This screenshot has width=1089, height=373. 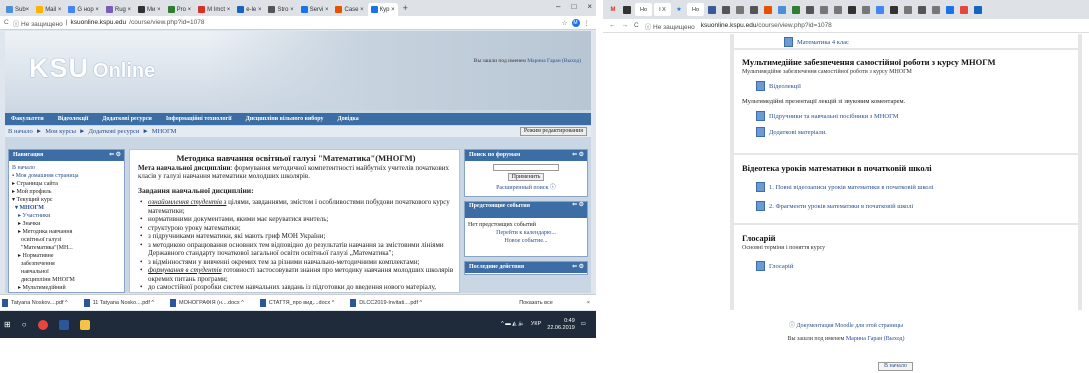 I want to click on maximize-button: □, so click(x=573, y=6).